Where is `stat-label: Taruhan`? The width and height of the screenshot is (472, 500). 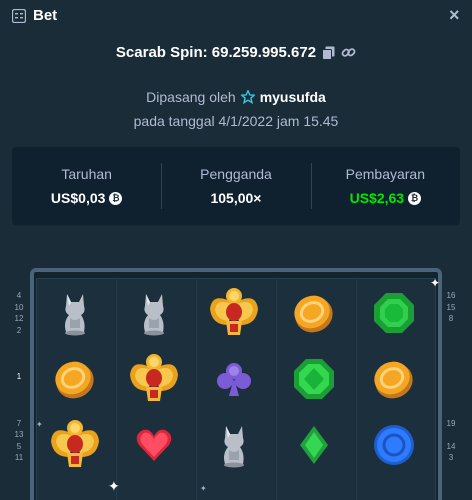
stat-label: Taruhan is located at coordinates (86, 174).